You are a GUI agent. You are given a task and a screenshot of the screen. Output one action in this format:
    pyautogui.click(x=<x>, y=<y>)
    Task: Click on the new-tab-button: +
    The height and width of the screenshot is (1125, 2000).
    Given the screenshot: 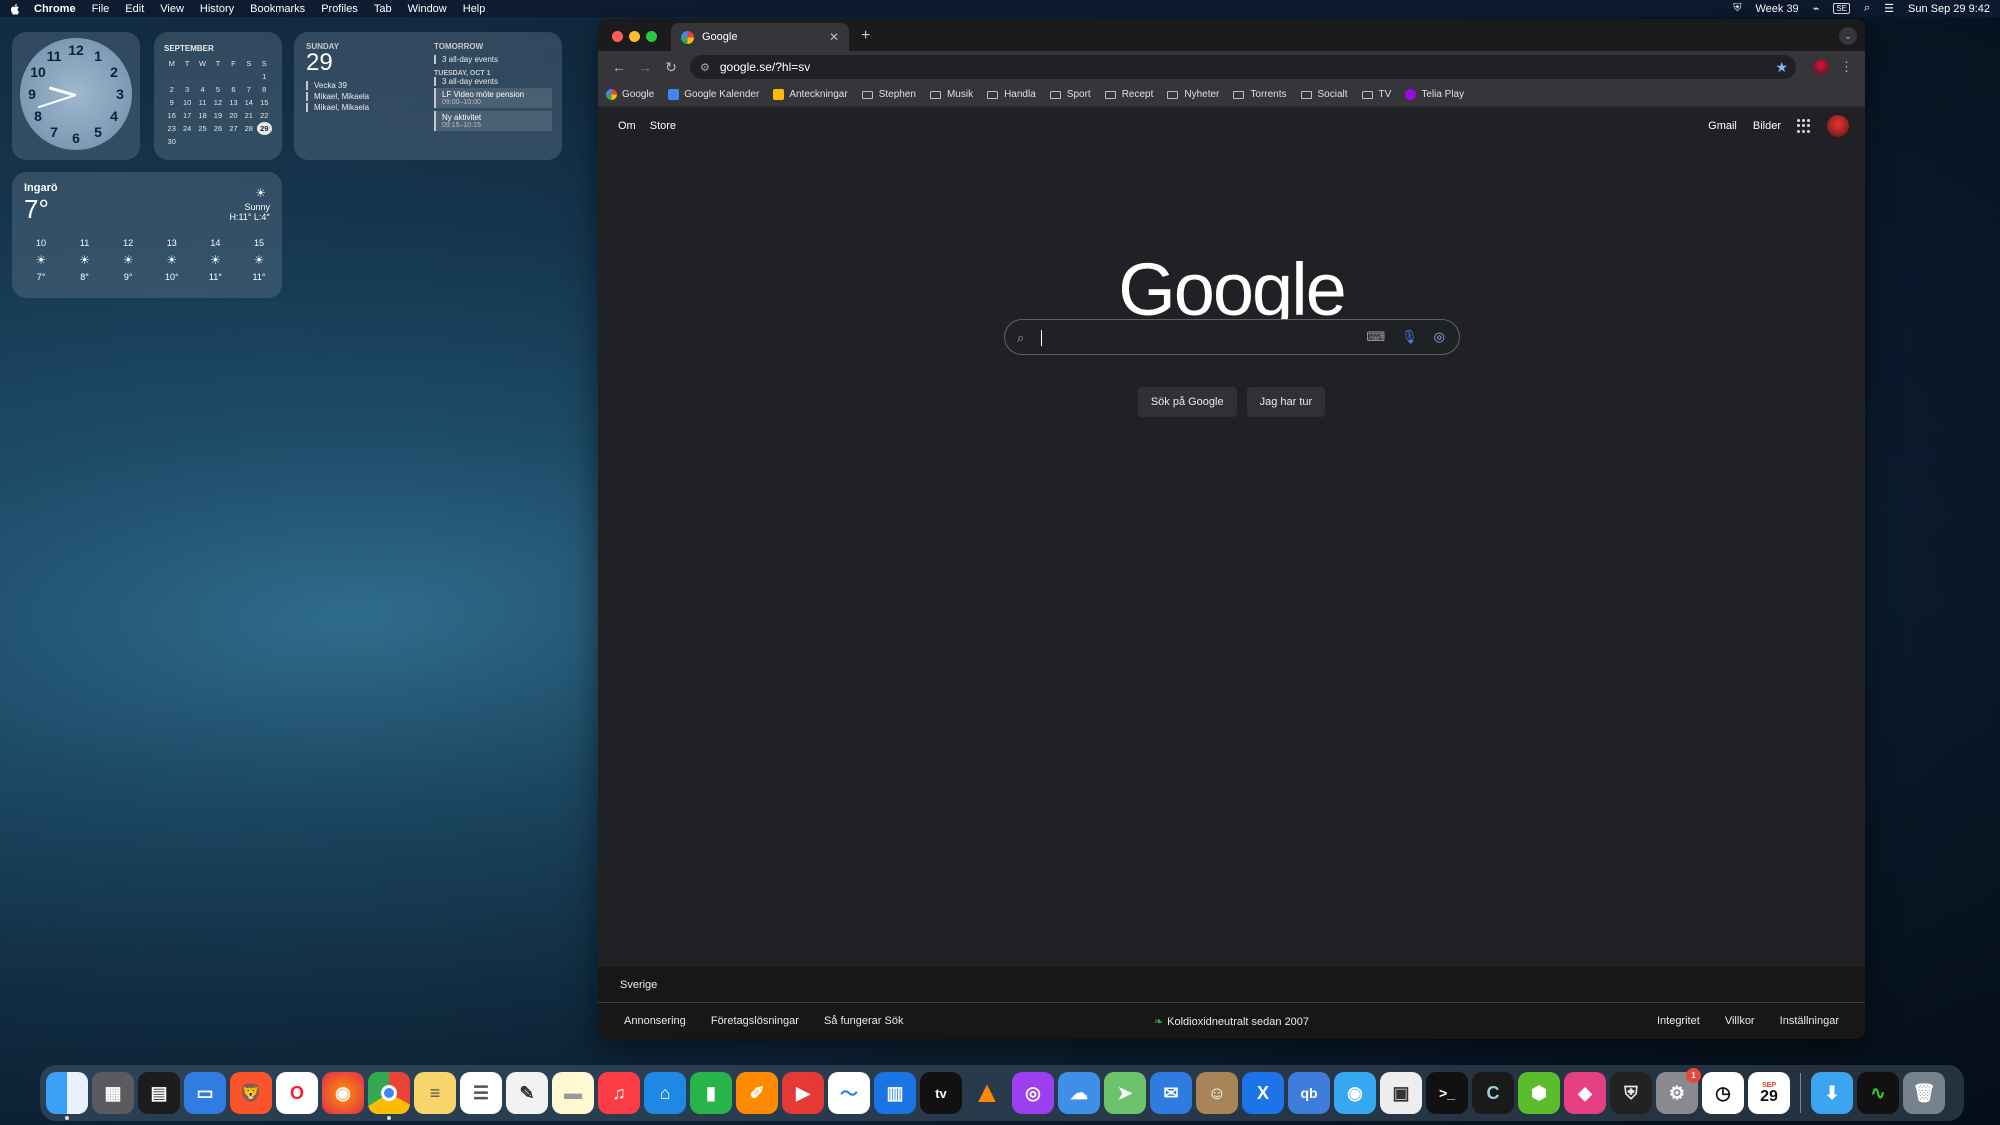 What is the action you would take?
    pyautogui.click(x=865, y=36)
    